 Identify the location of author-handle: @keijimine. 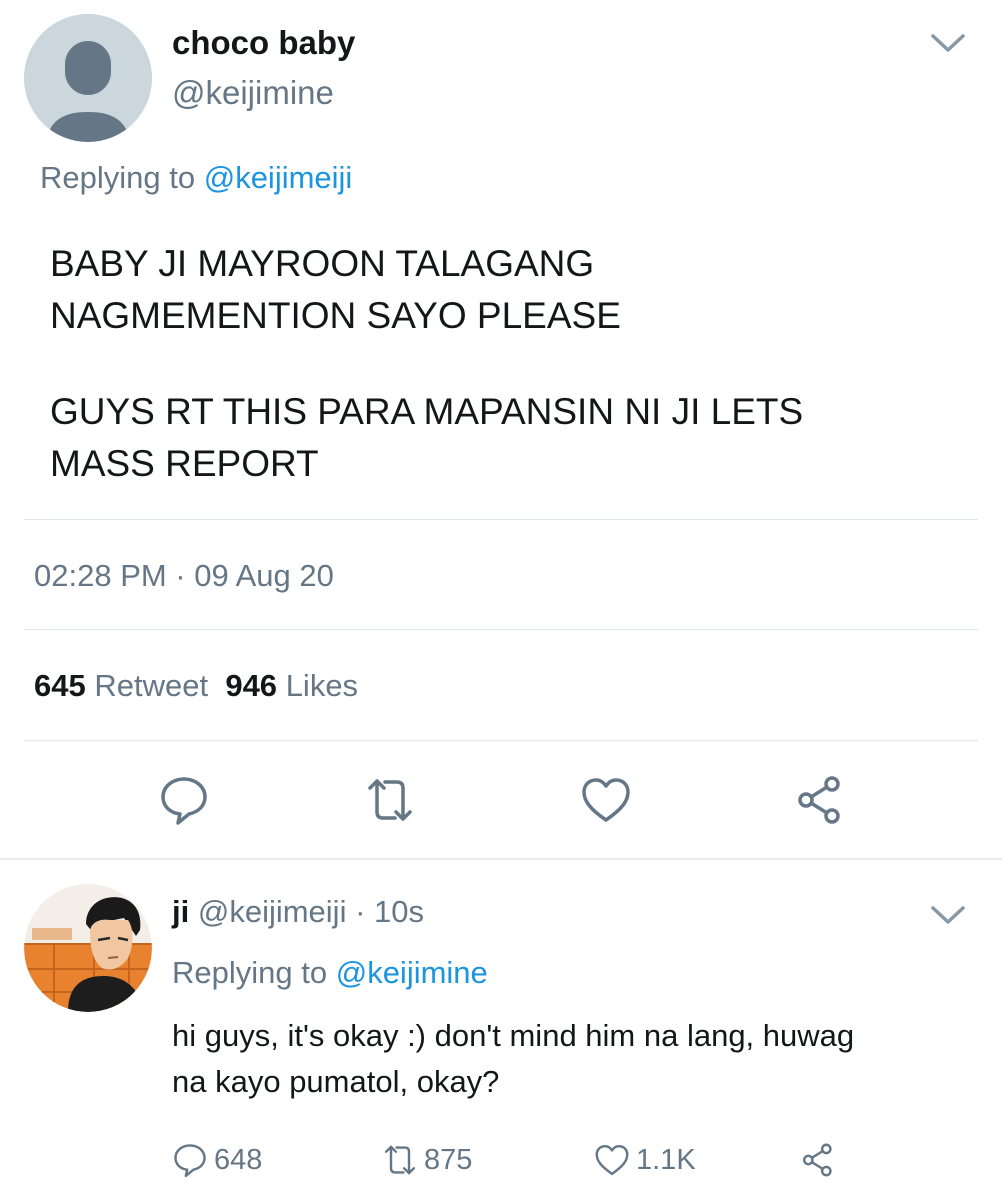
(253, 93).